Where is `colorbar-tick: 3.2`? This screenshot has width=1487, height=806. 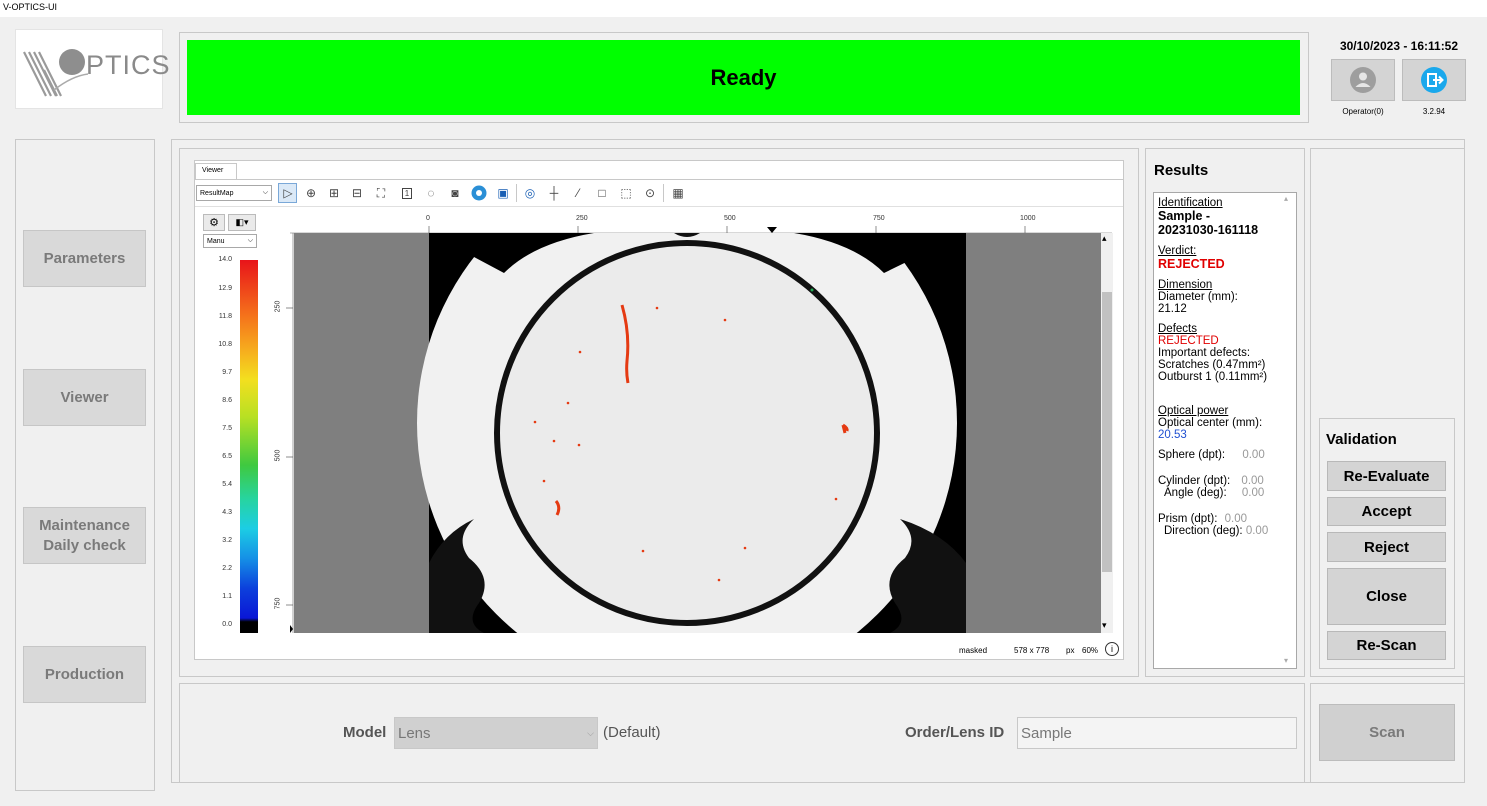 colorbar-tick: 3.2 is located at coordinates (227, 540).